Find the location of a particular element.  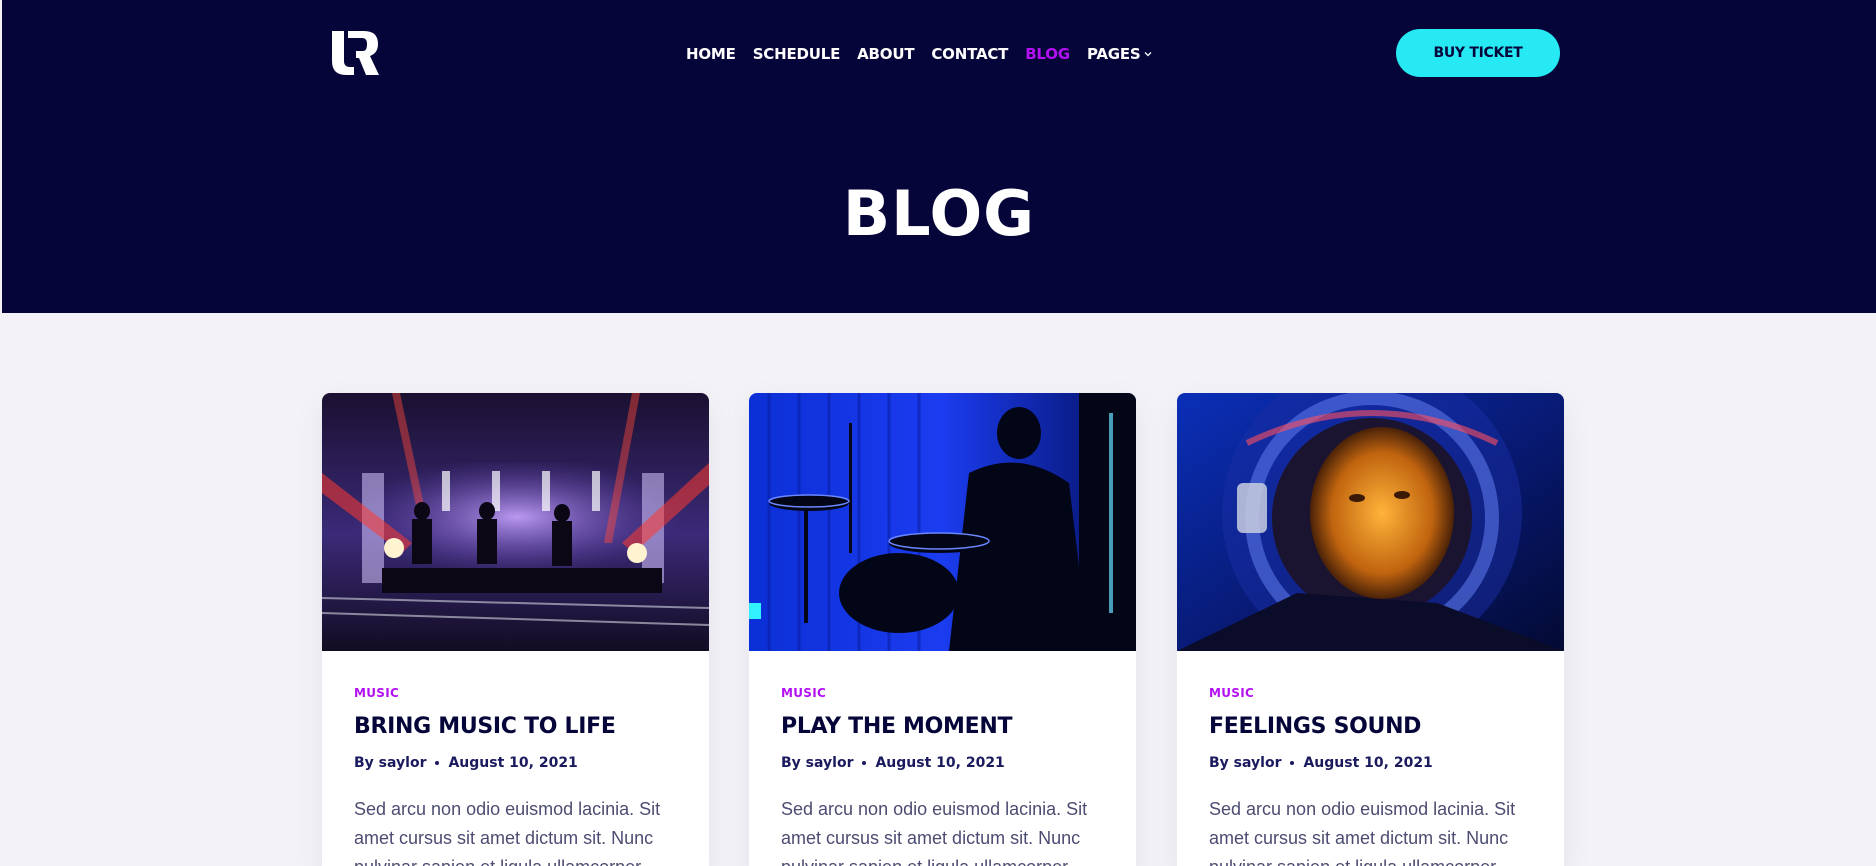

nav-schedule: SCHEDULE is located at coordinates (797, 54).